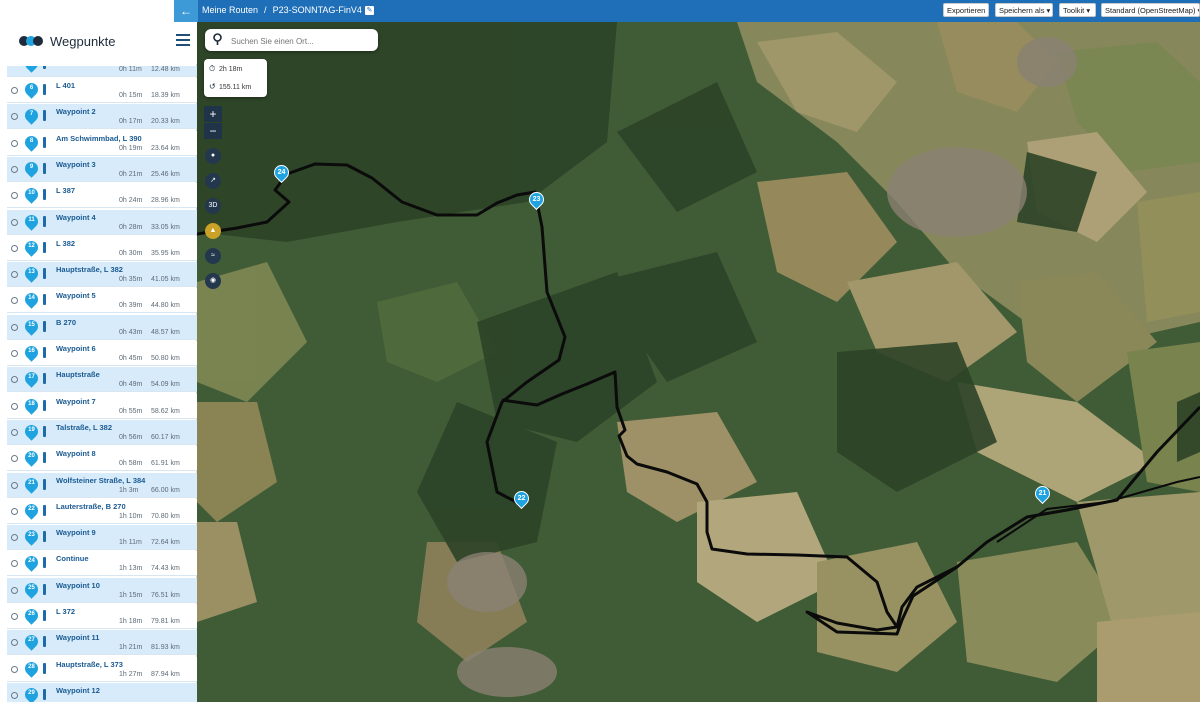 The height and width of the screenshot is (702, 1200). I want to click on toolkit-button: Toolkit ▾, so click(1077, 10).